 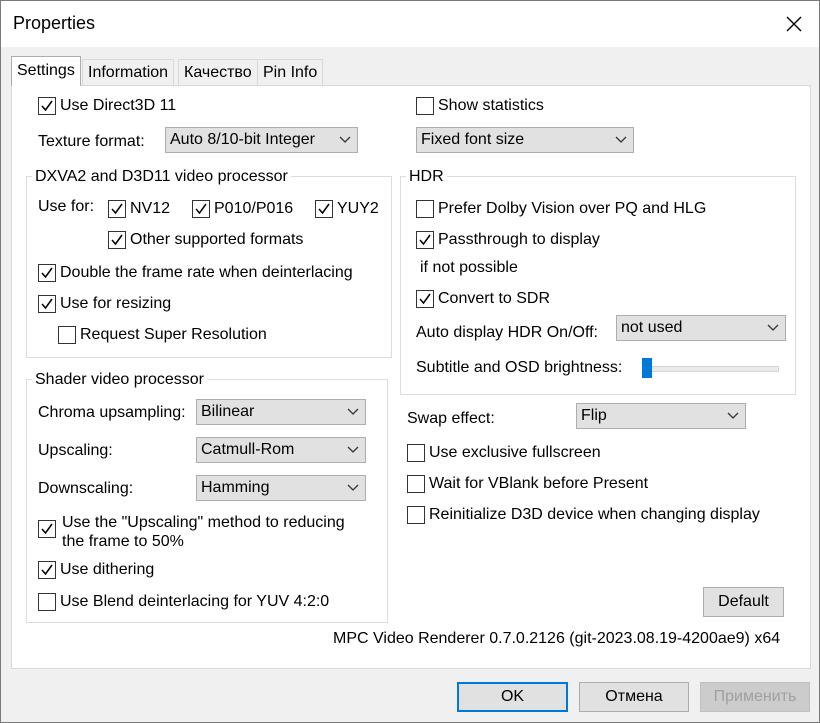 I want to click on ok-button: OK, so click(x=512, y=697).